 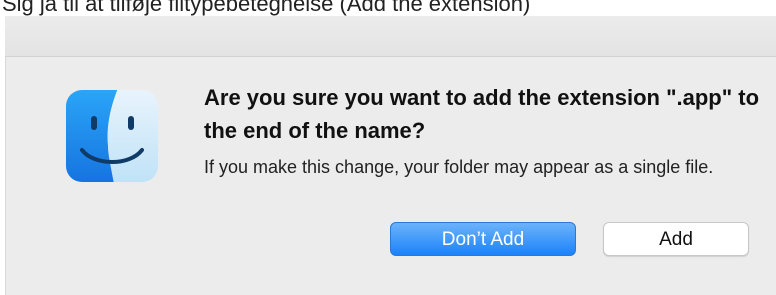 I want to click on window-titlebar, so click(x=390, y=36).